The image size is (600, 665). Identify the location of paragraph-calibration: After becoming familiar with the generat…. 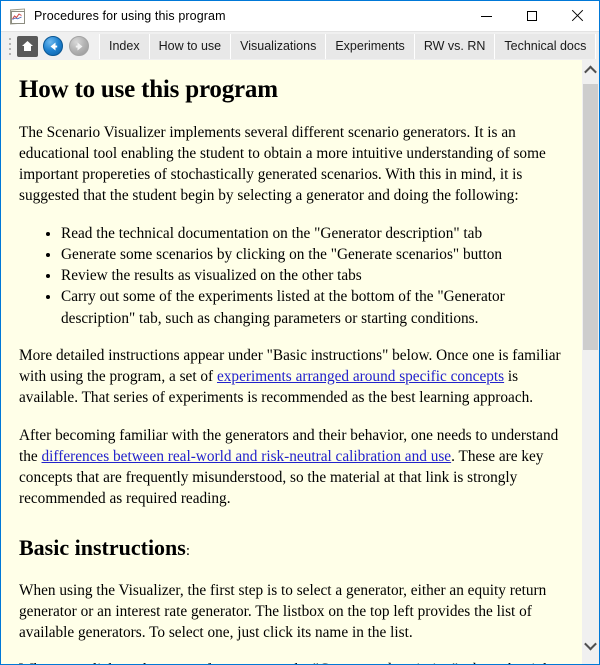
(291, 467).